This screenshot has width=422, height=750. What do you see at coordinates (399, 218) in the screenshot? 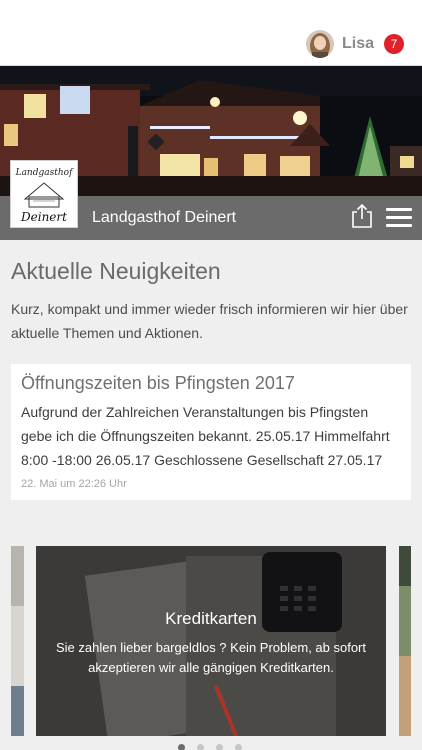
I see `hamburger-menu-icon` at bounding box center [399, 218].